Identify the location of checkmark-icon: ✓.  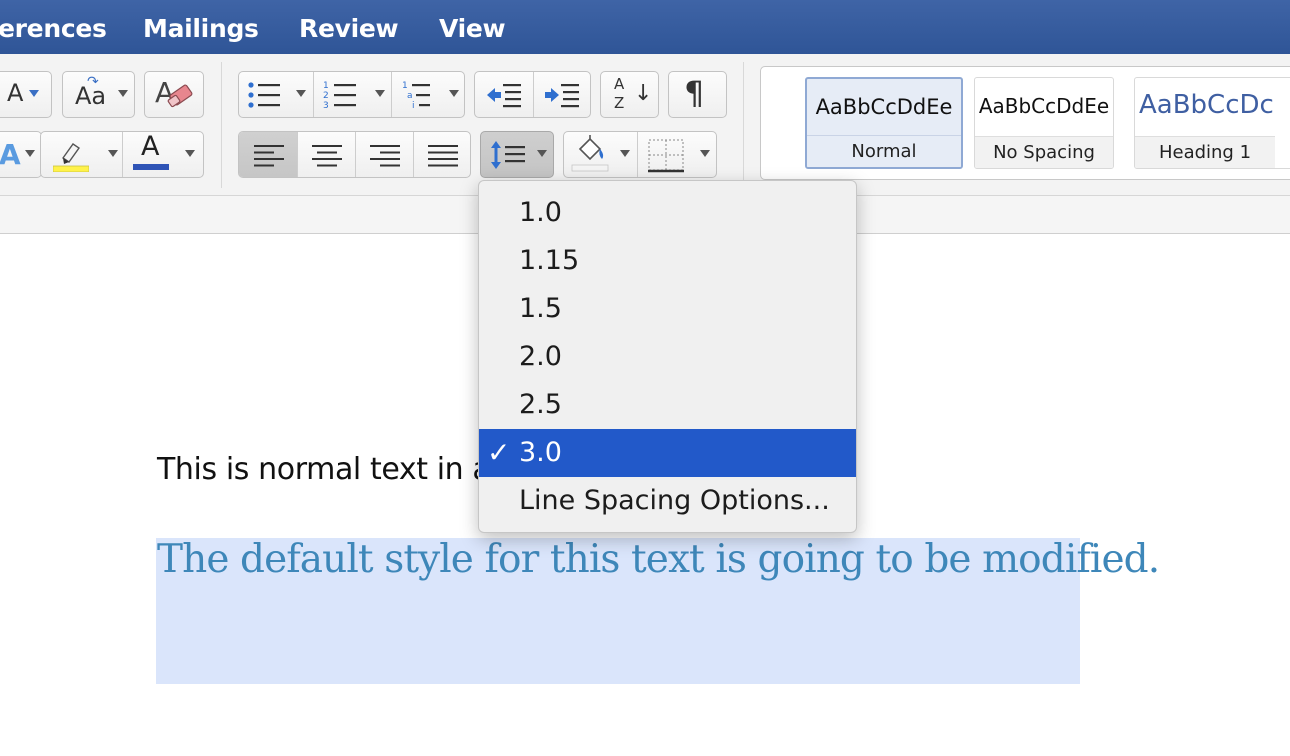
(499, 452).